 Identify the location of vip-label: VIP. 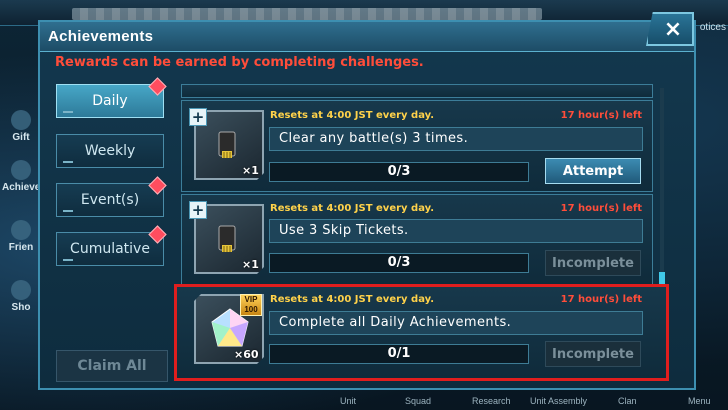
(251, 299).